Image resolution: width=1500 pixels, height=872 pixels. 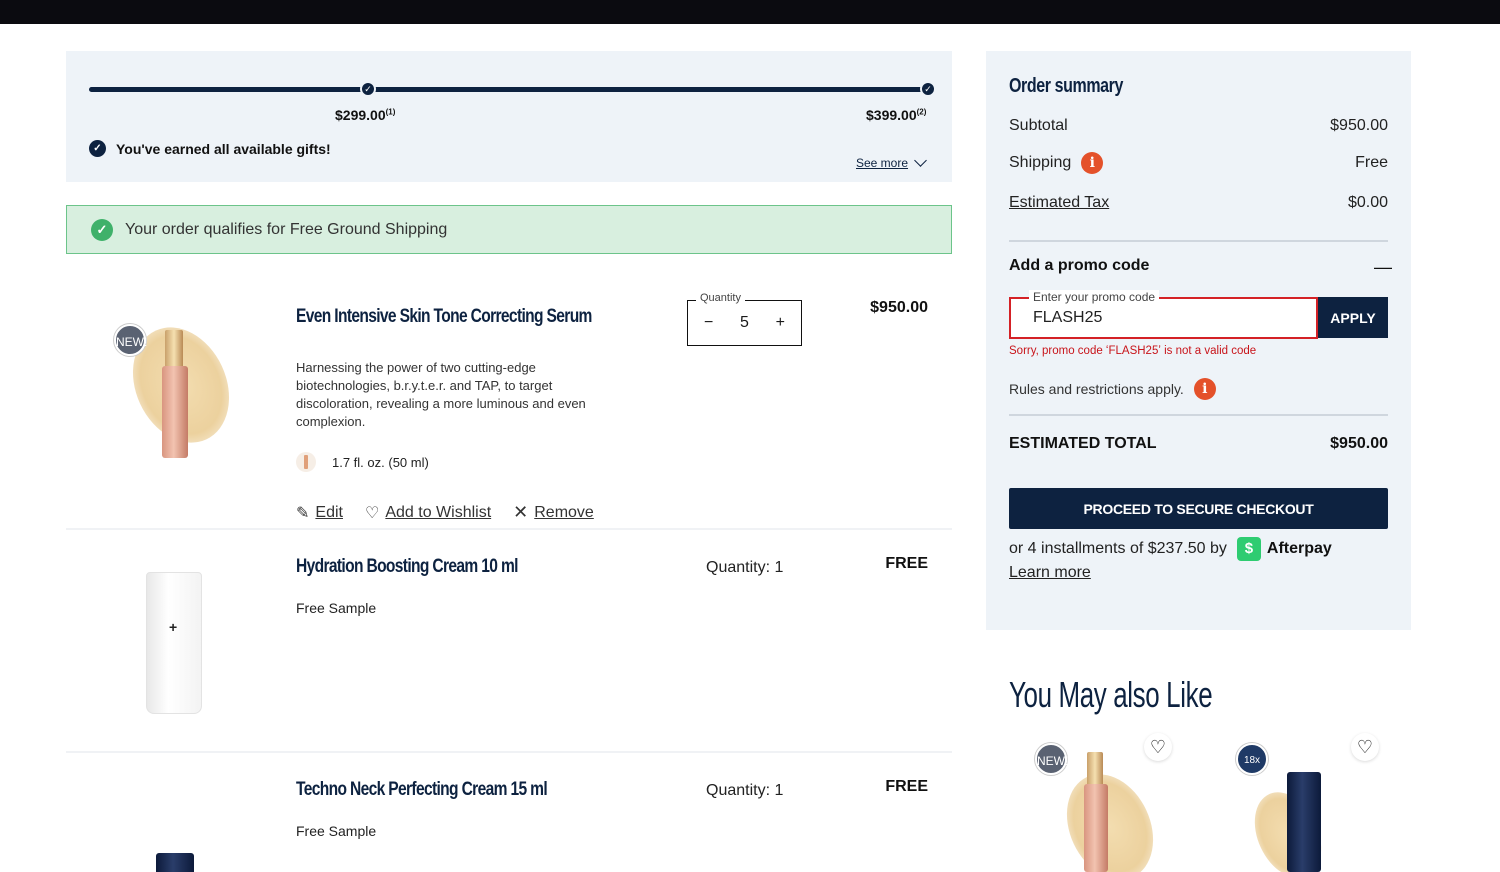 I want to click on add-to-wishlist-link: ♡ Add to Wishlist, so click(x=428, y=512).